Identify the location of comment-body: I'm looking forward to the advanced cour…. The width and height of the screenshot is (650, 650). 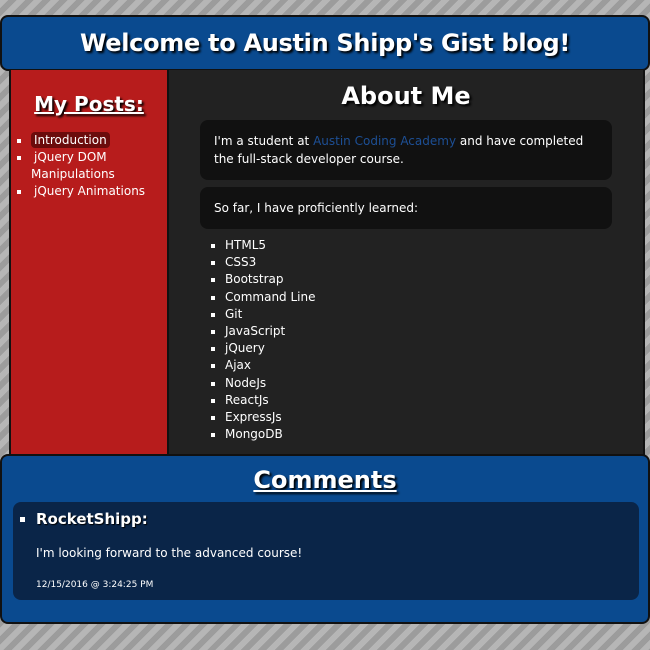
(169, 553).